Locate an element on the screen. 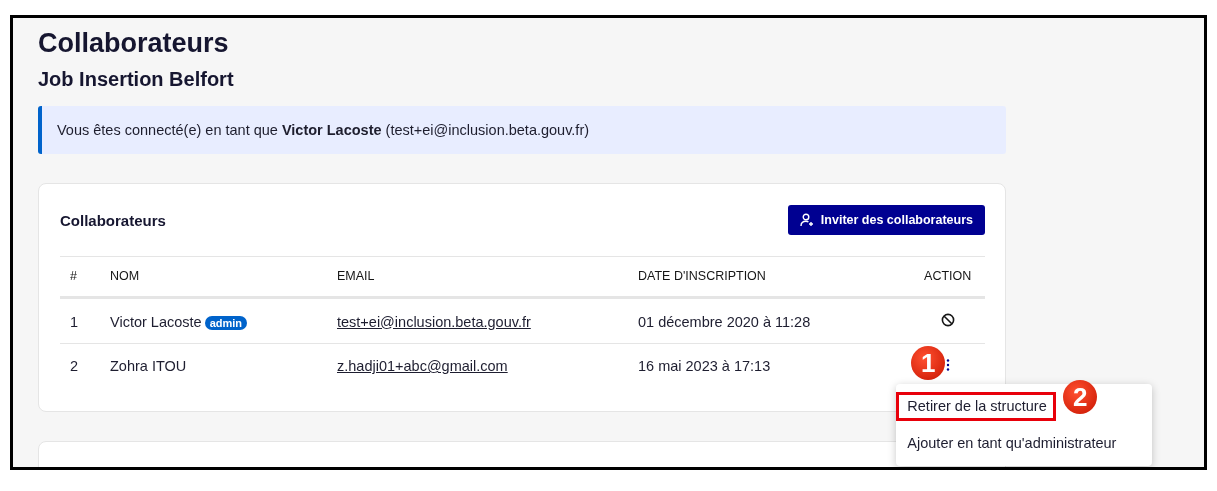 This screenshot has height=491, width=1217. page-subtitle: Job Insertion Belfort is located at coordinates (136, 79).